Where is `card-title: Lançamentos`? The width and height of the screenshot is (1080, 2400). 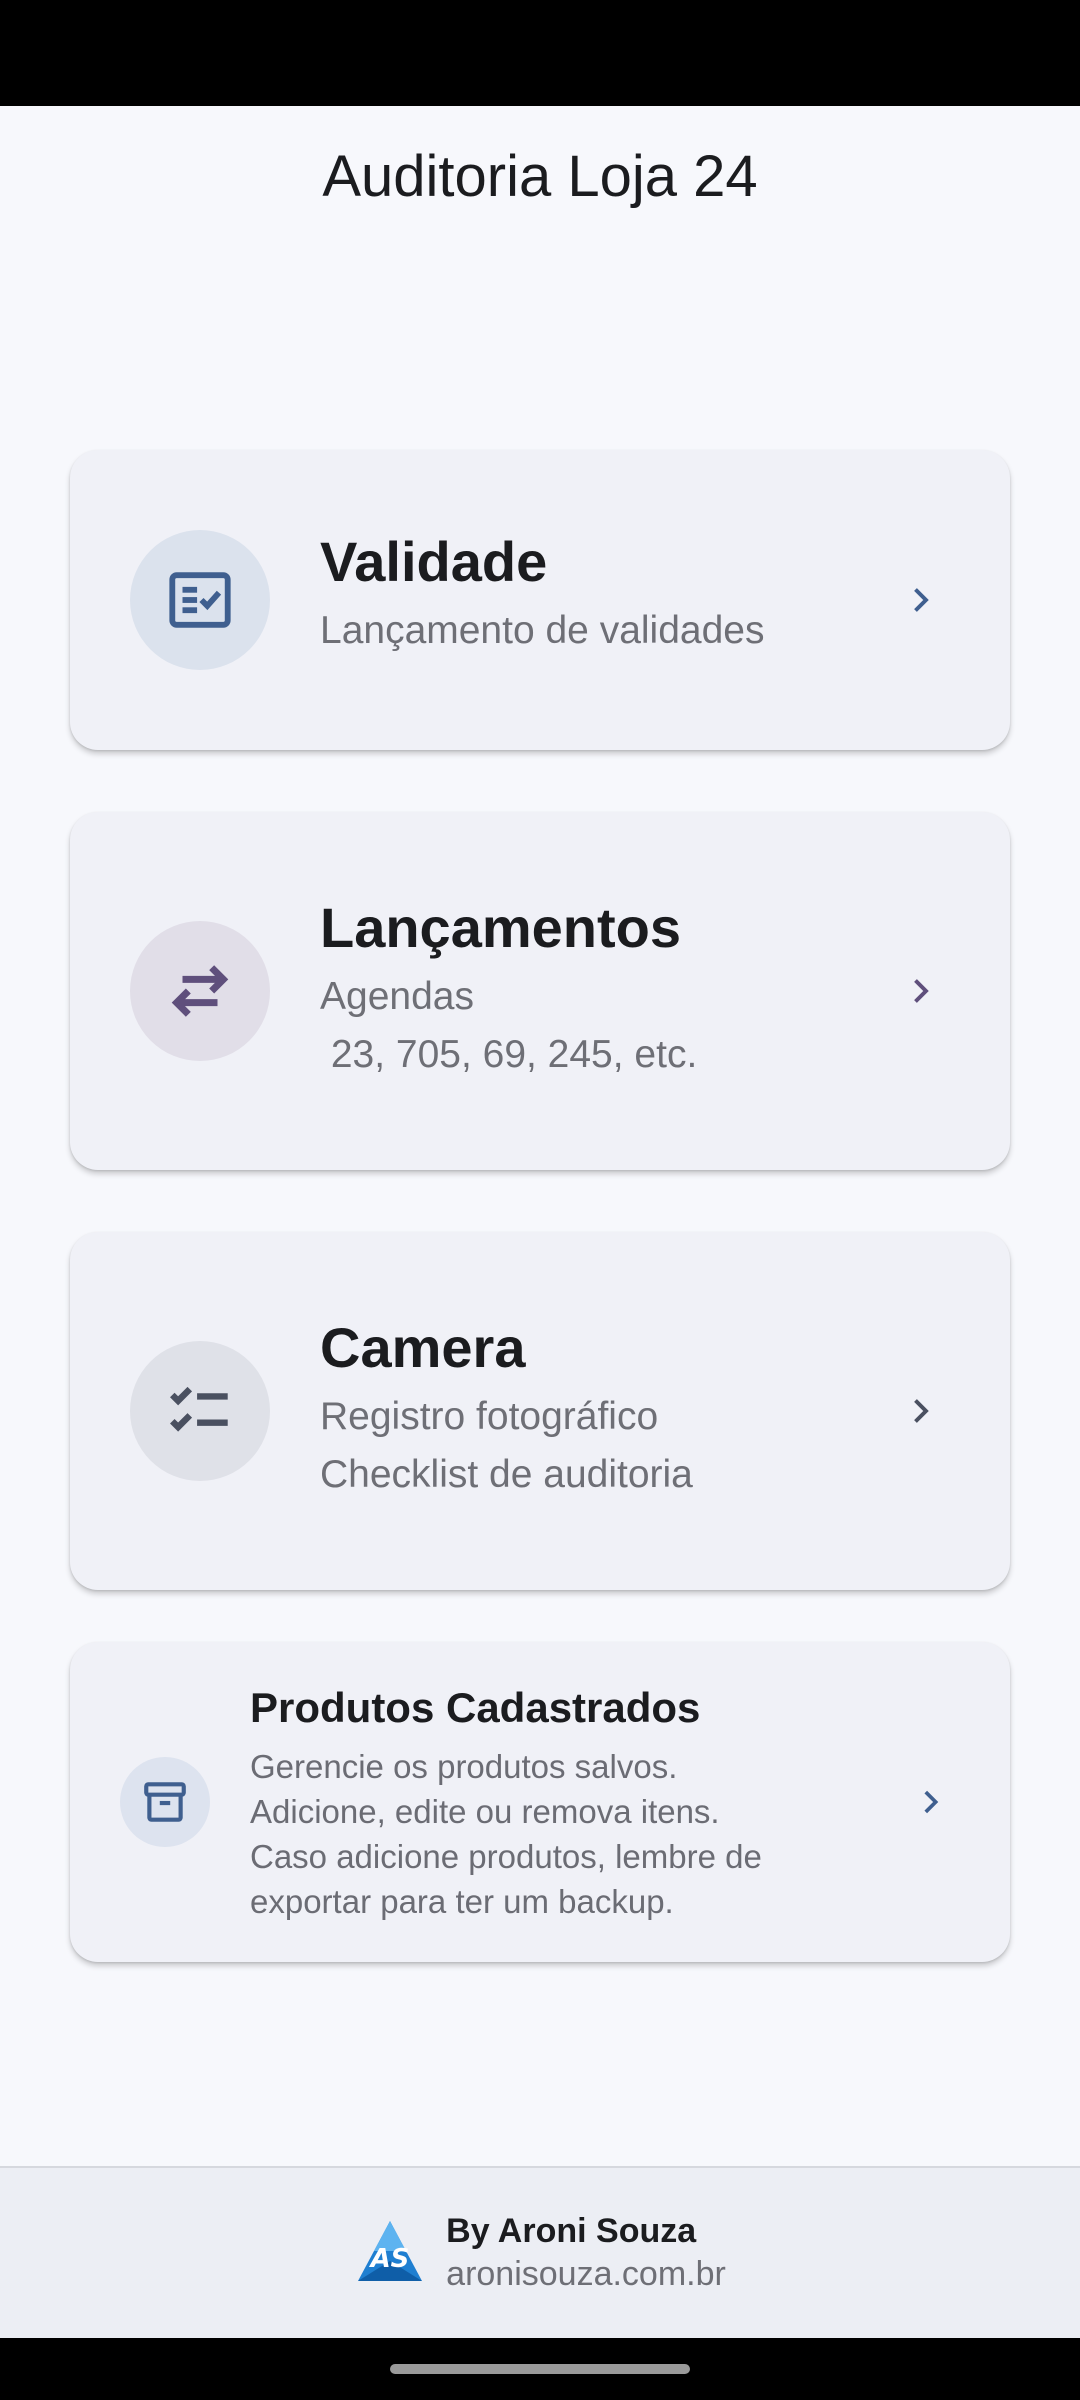 card-title: Lançamentos is located at coordinates (500, 927).